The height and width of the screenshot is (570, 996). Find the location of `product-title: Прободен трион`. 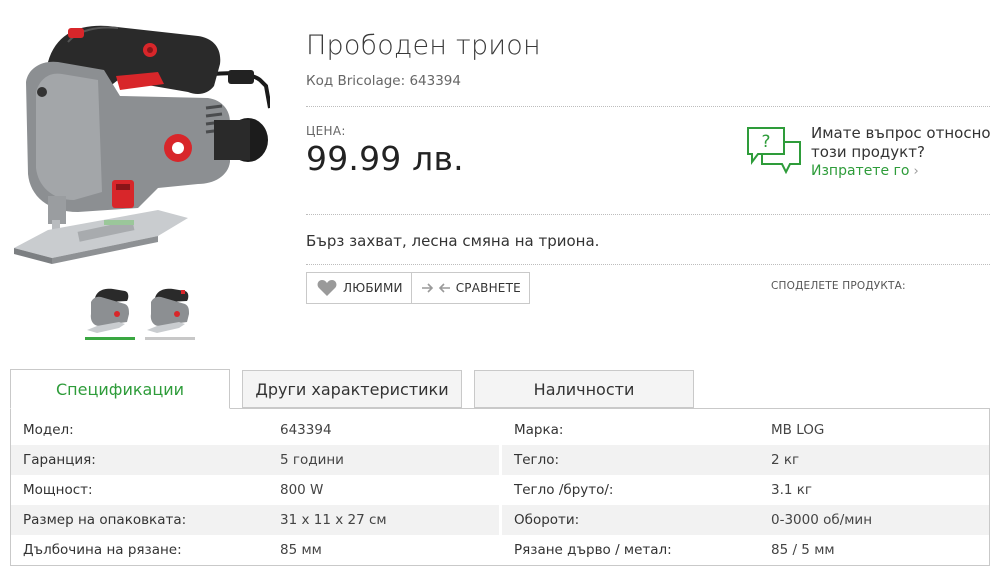

product-title: Прободен трион is located at coordinates (423, 45).